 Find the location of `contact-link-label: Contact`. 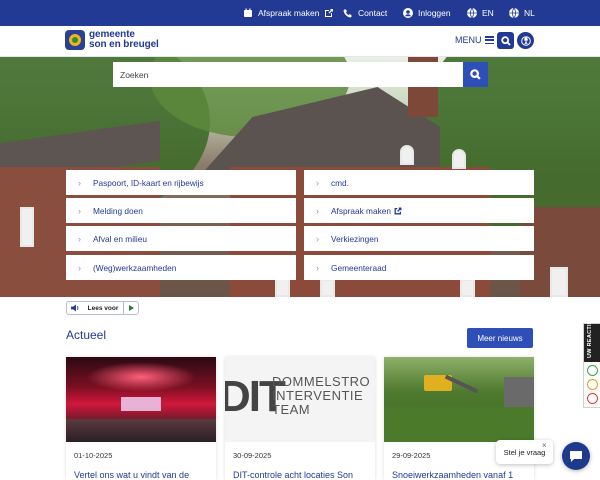

contact-link-label: Contact is located at coordinates (373, 13).